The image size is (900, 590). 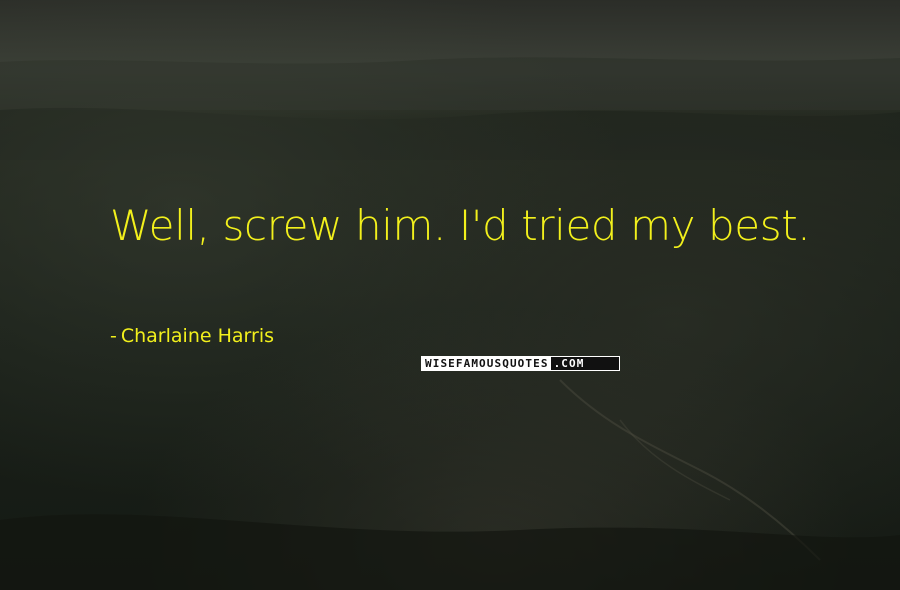 I want to click on quote-author: - Charlaine Harris, so click(x=192, y=336).